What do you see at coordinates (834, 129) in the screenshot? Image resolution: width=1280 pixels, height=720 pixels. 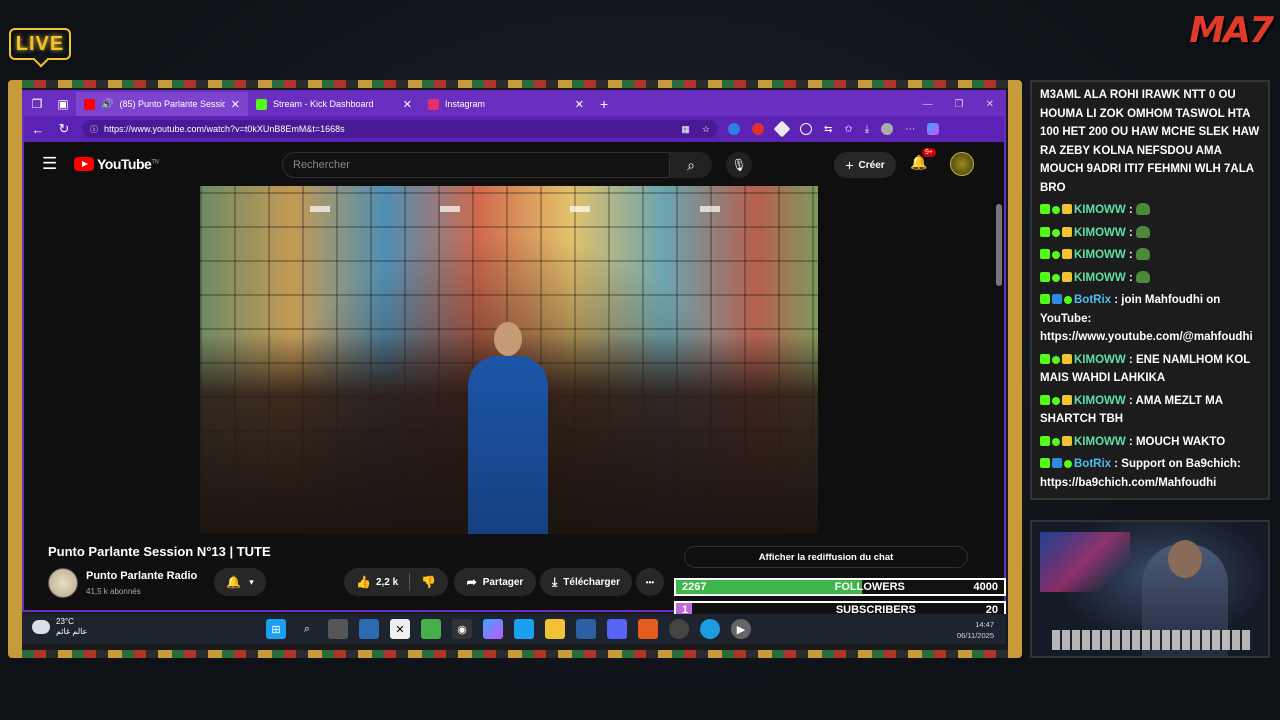 I see `extensions-toolbar: ⇆ ✩ ⤓ ⋯` at bounding box center [834, 129].